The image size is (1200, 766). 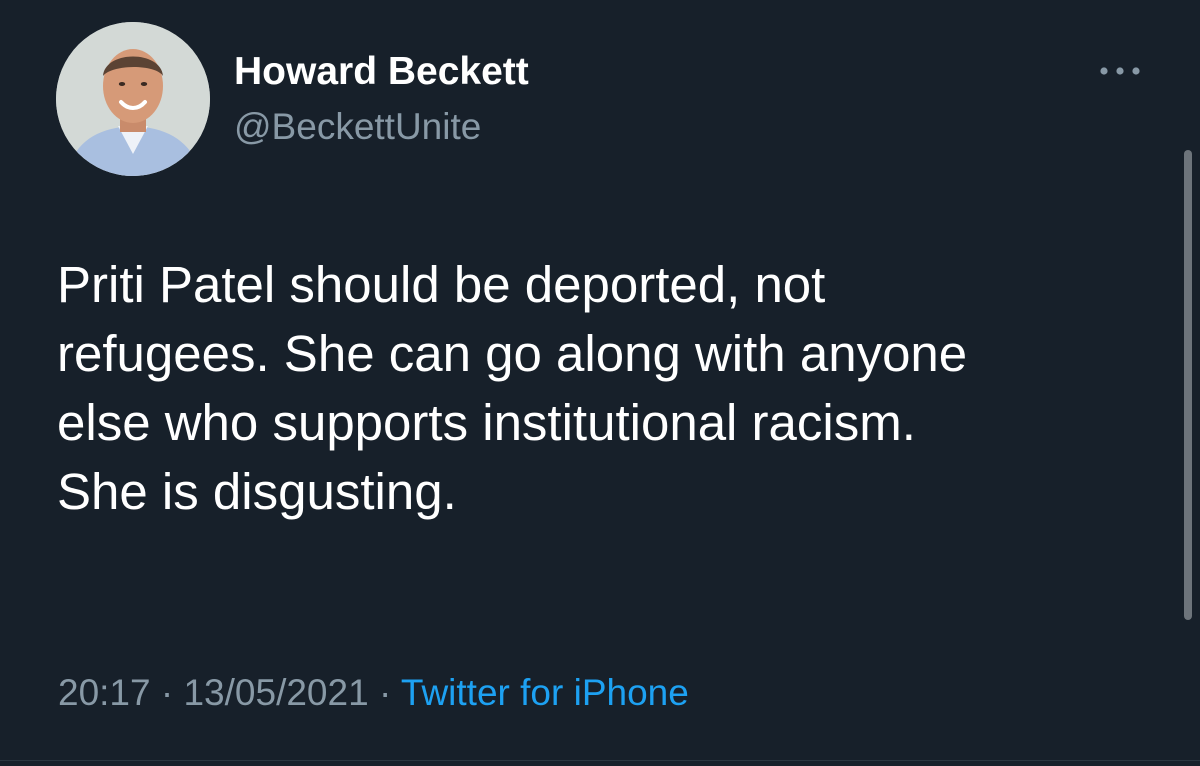 I want to click on divider, so click(x=600, y=760).